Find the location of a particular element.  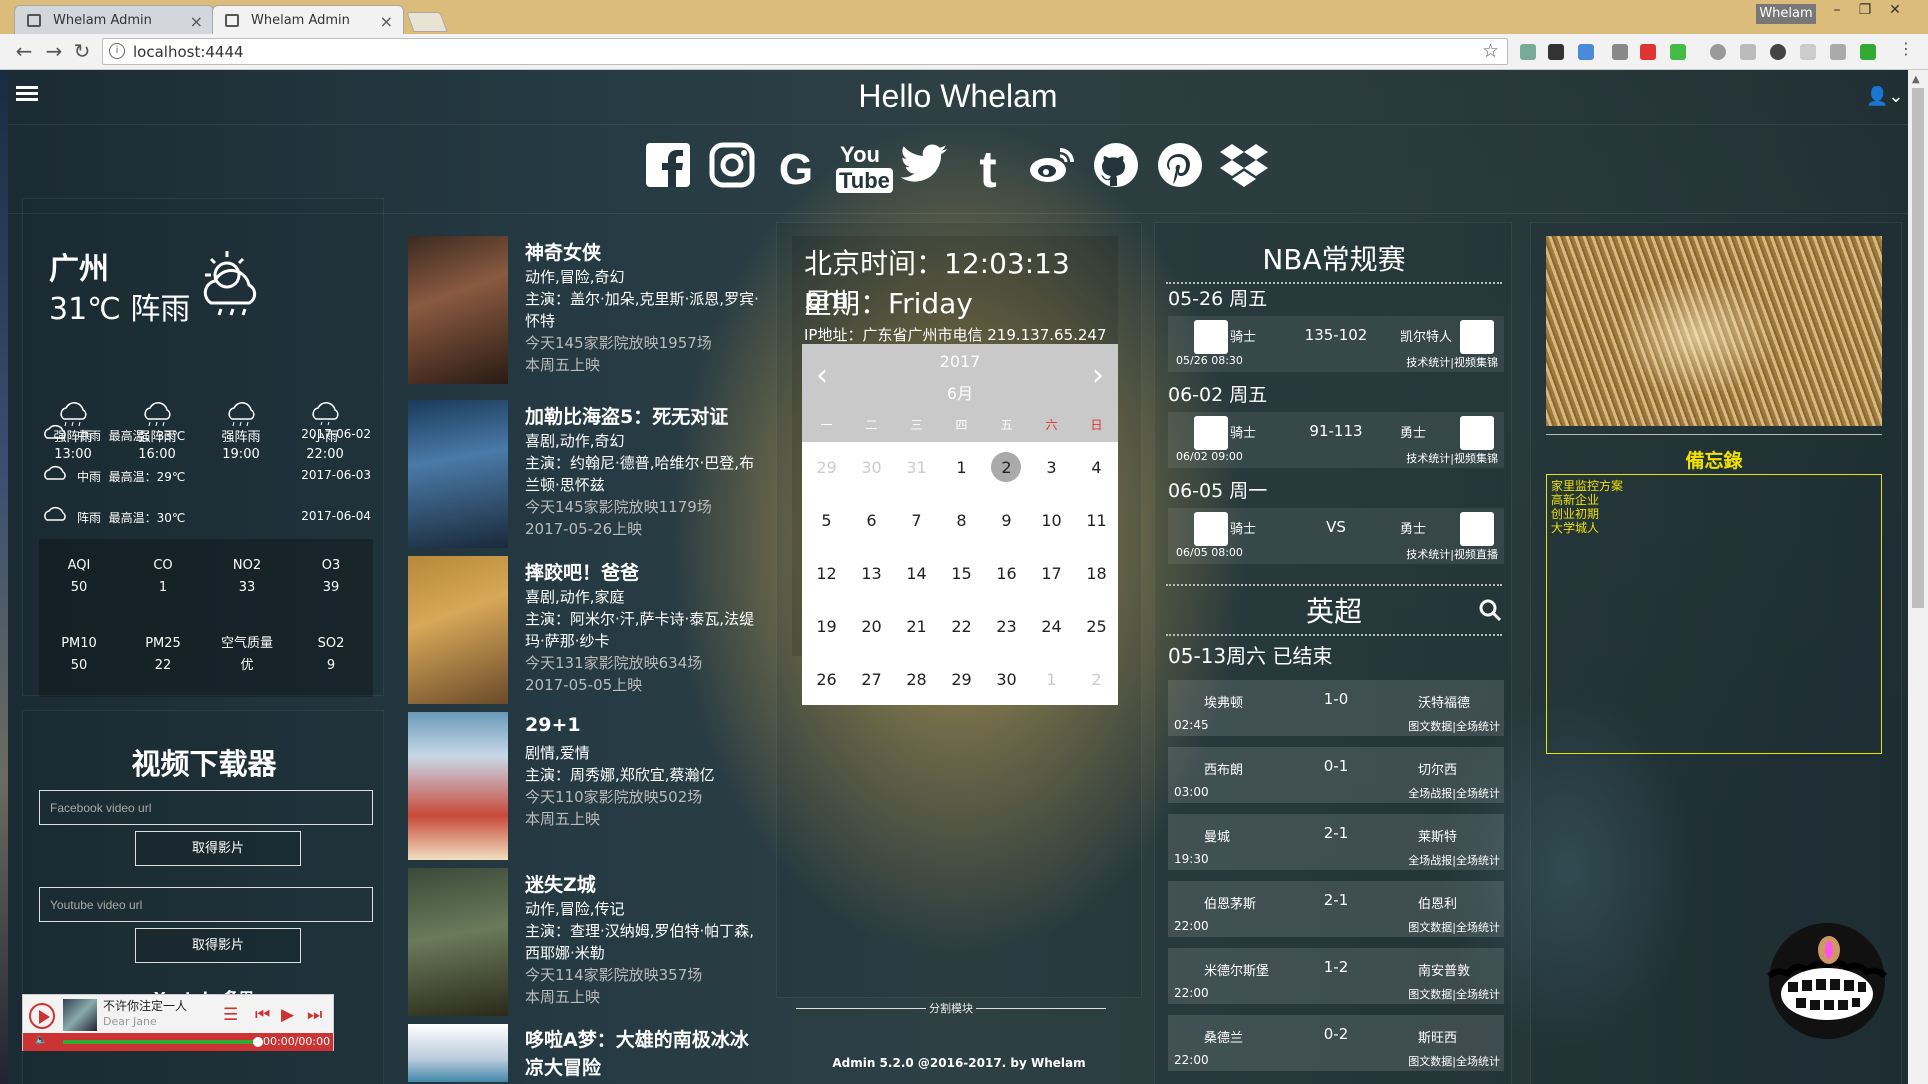

browser-tab: Whelam Admin × is located at coordinates (114, 19).